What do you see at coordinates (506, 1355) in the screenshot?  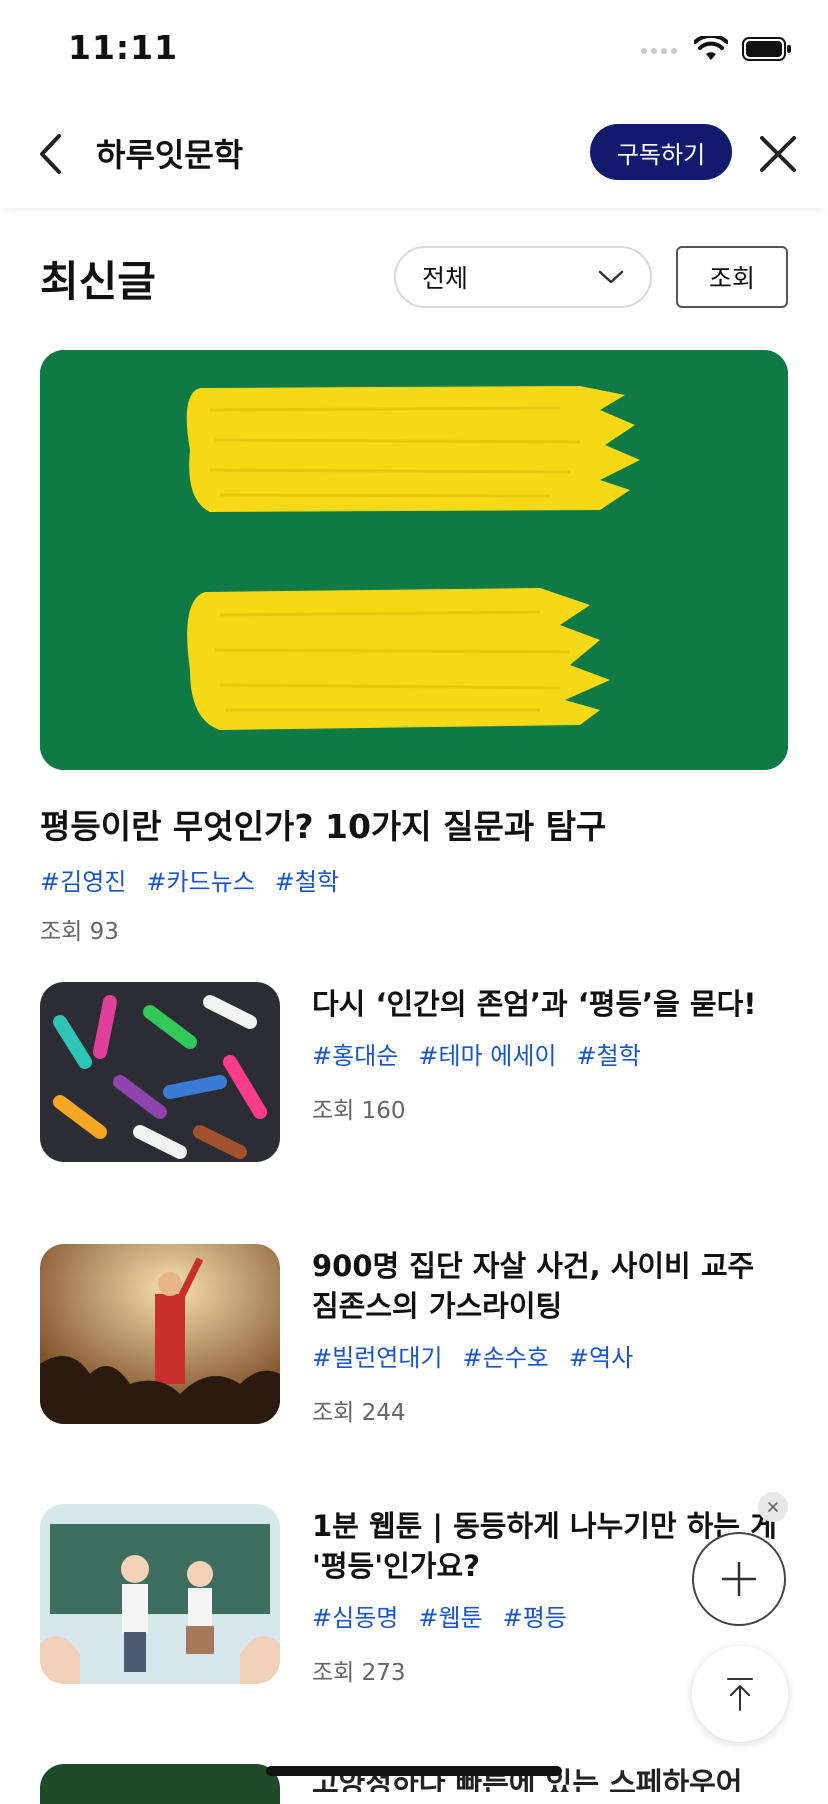 I see `tag: #손수호` at bounding box center [506, 1355].